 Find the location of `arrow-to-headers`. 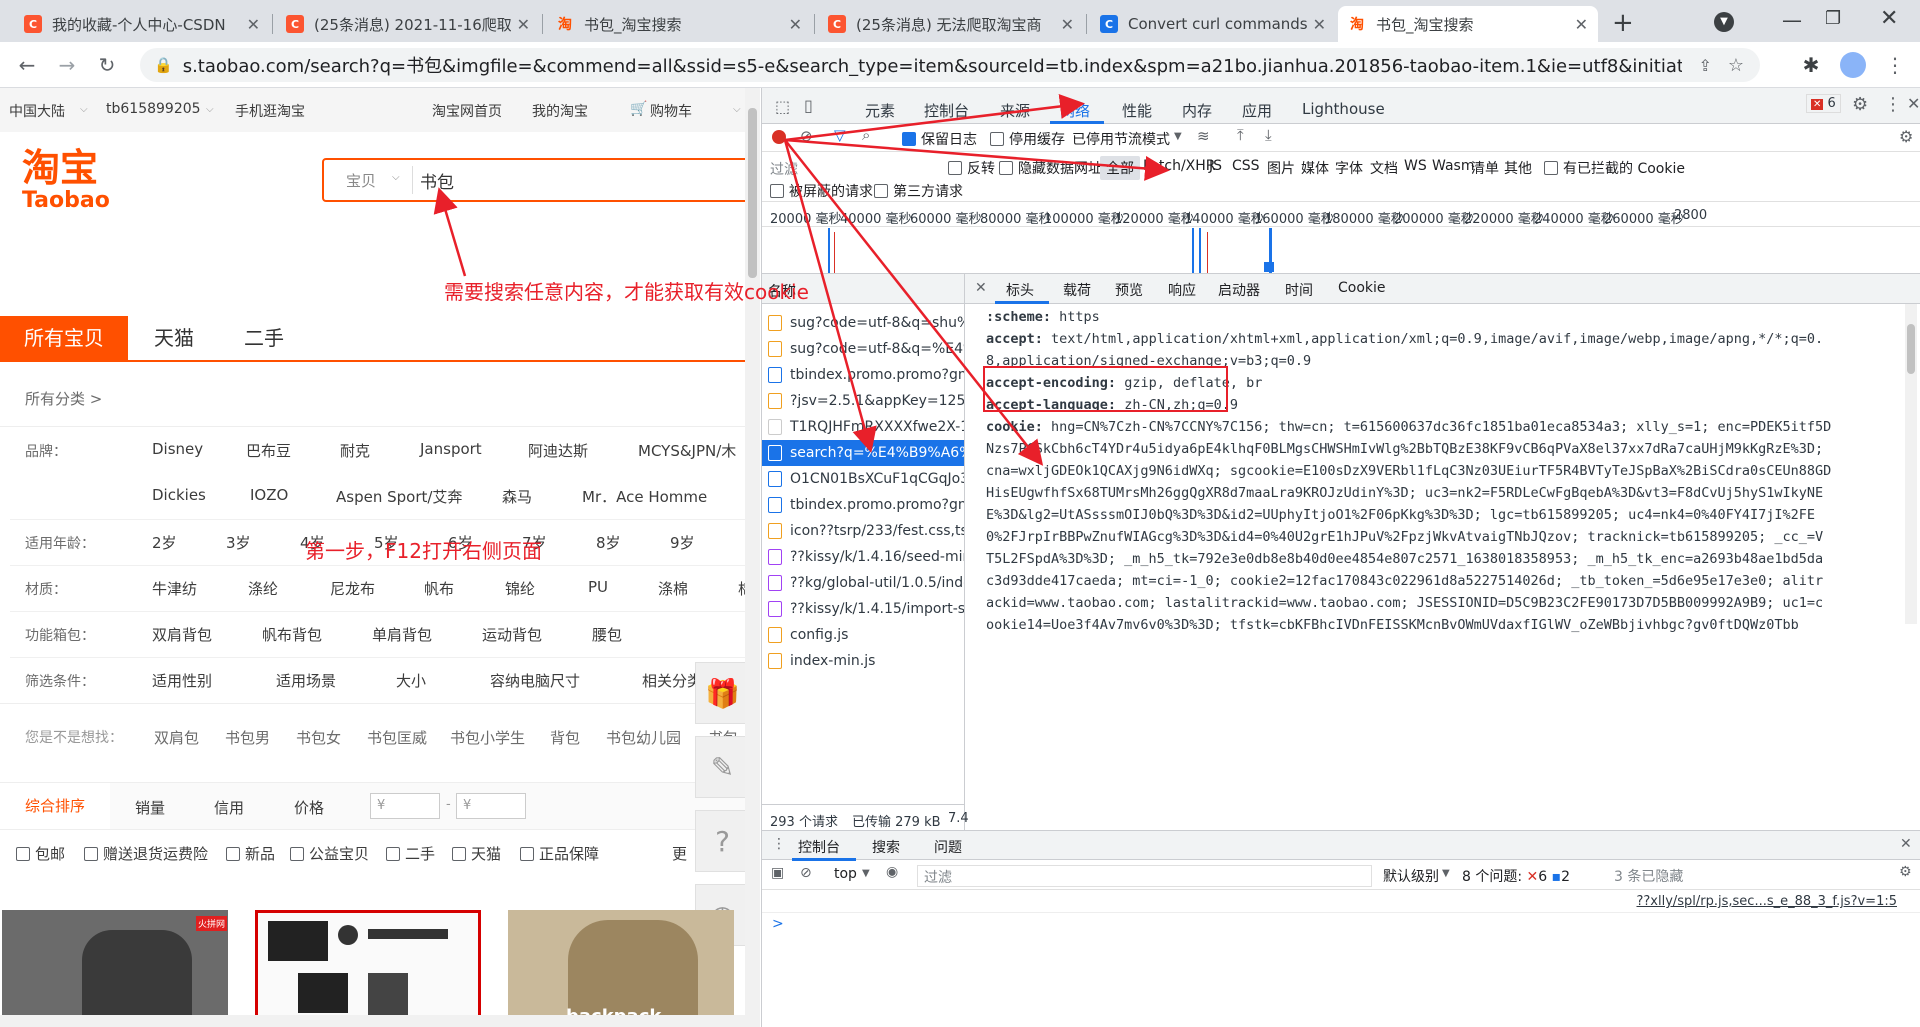

arrow-to-headers is located at coordinates (914, 302).